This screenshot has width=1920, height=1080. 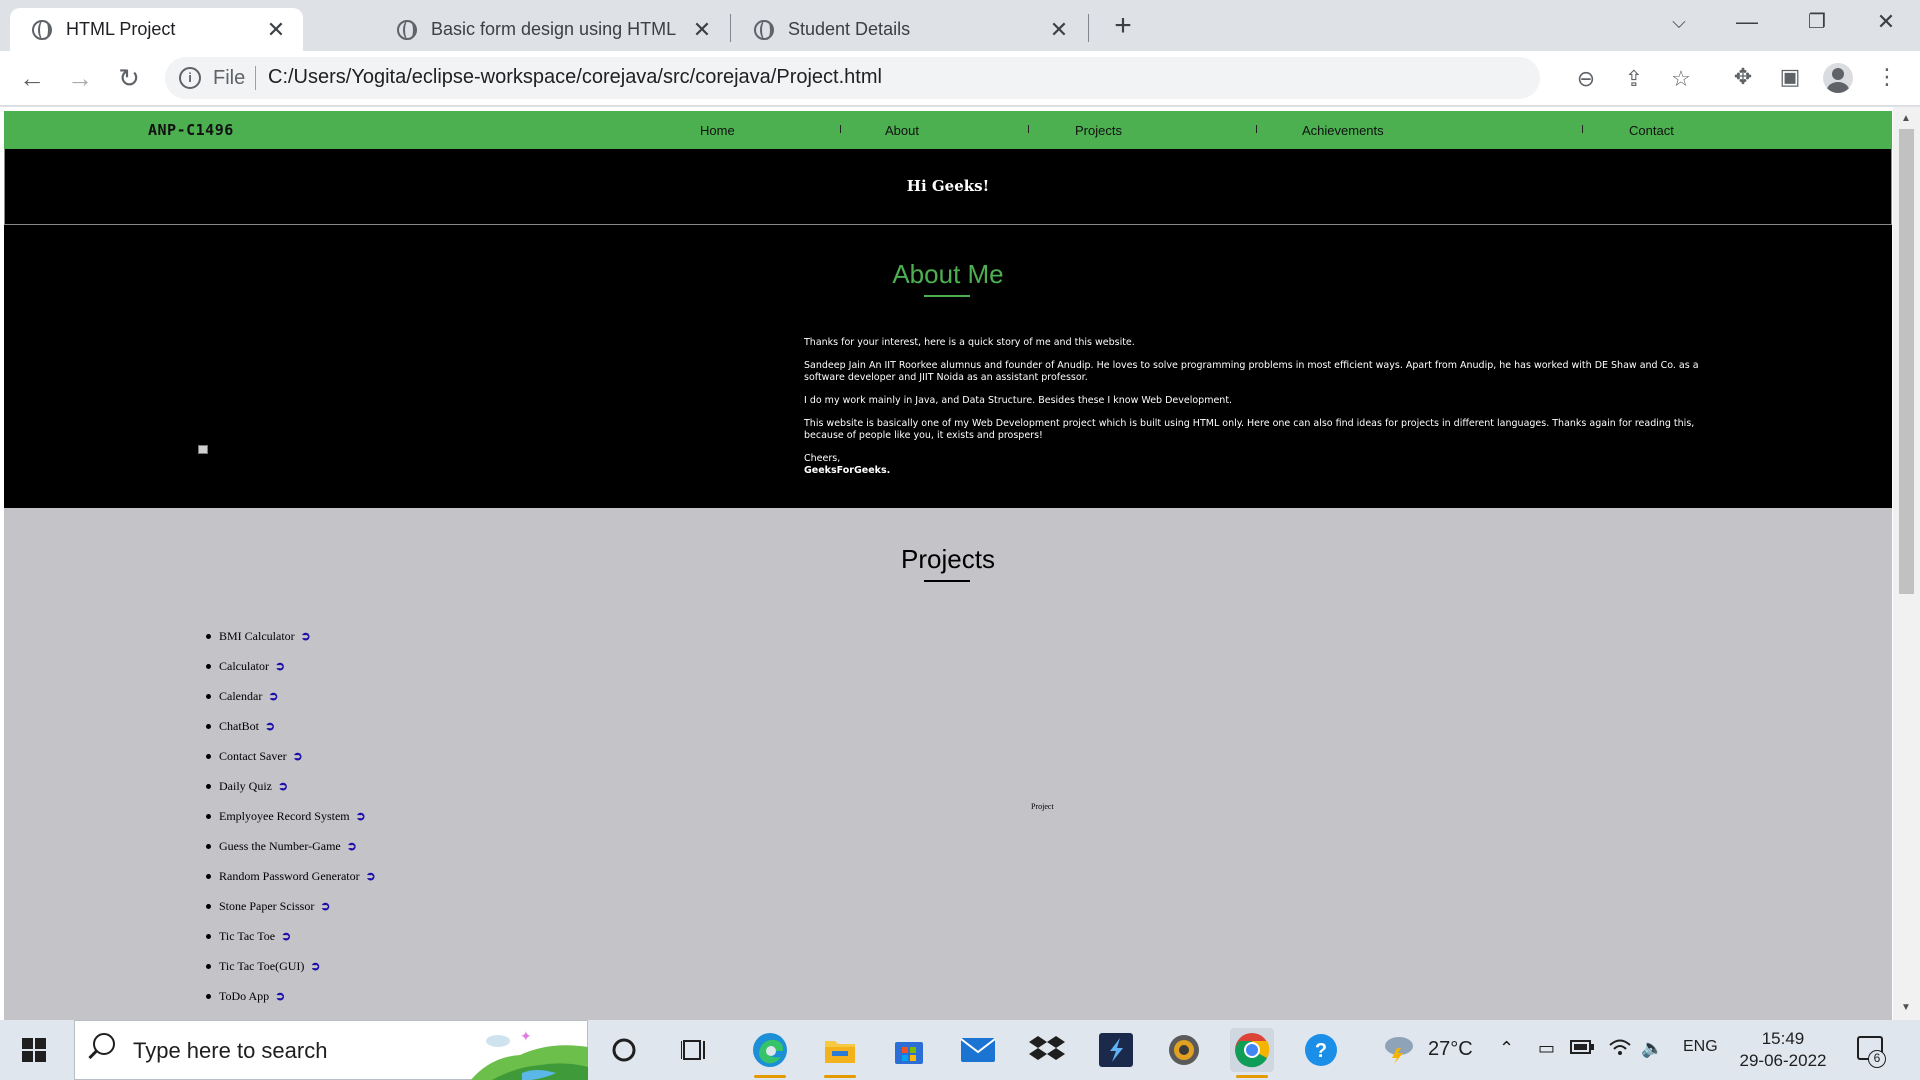 I want to click on scrollbar-thumb, so click(x=1906, y=361).